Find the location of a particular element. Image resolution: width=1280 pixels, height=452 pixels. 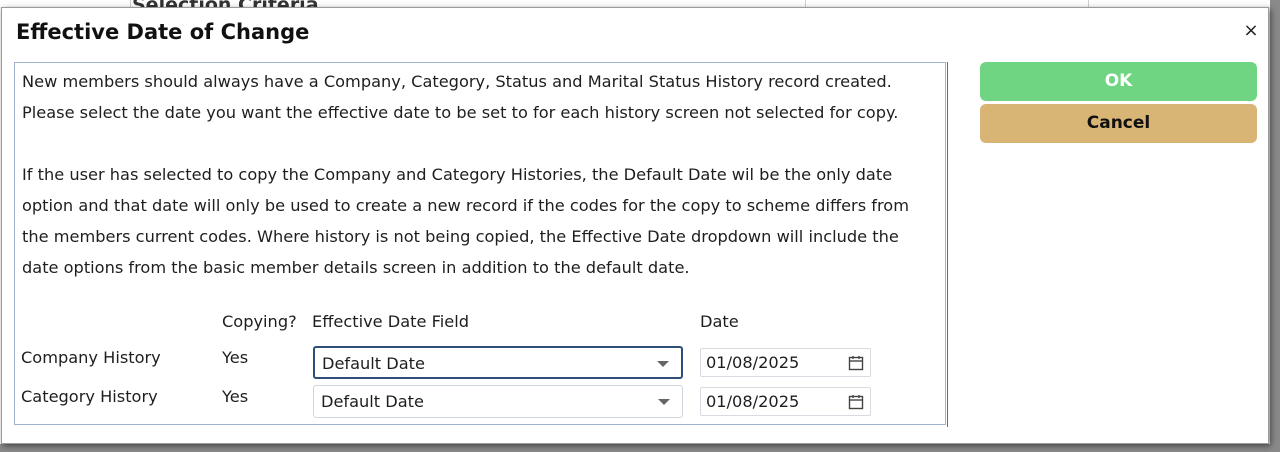

row-label-category-history: Category History is located at coordinates (89, 396).